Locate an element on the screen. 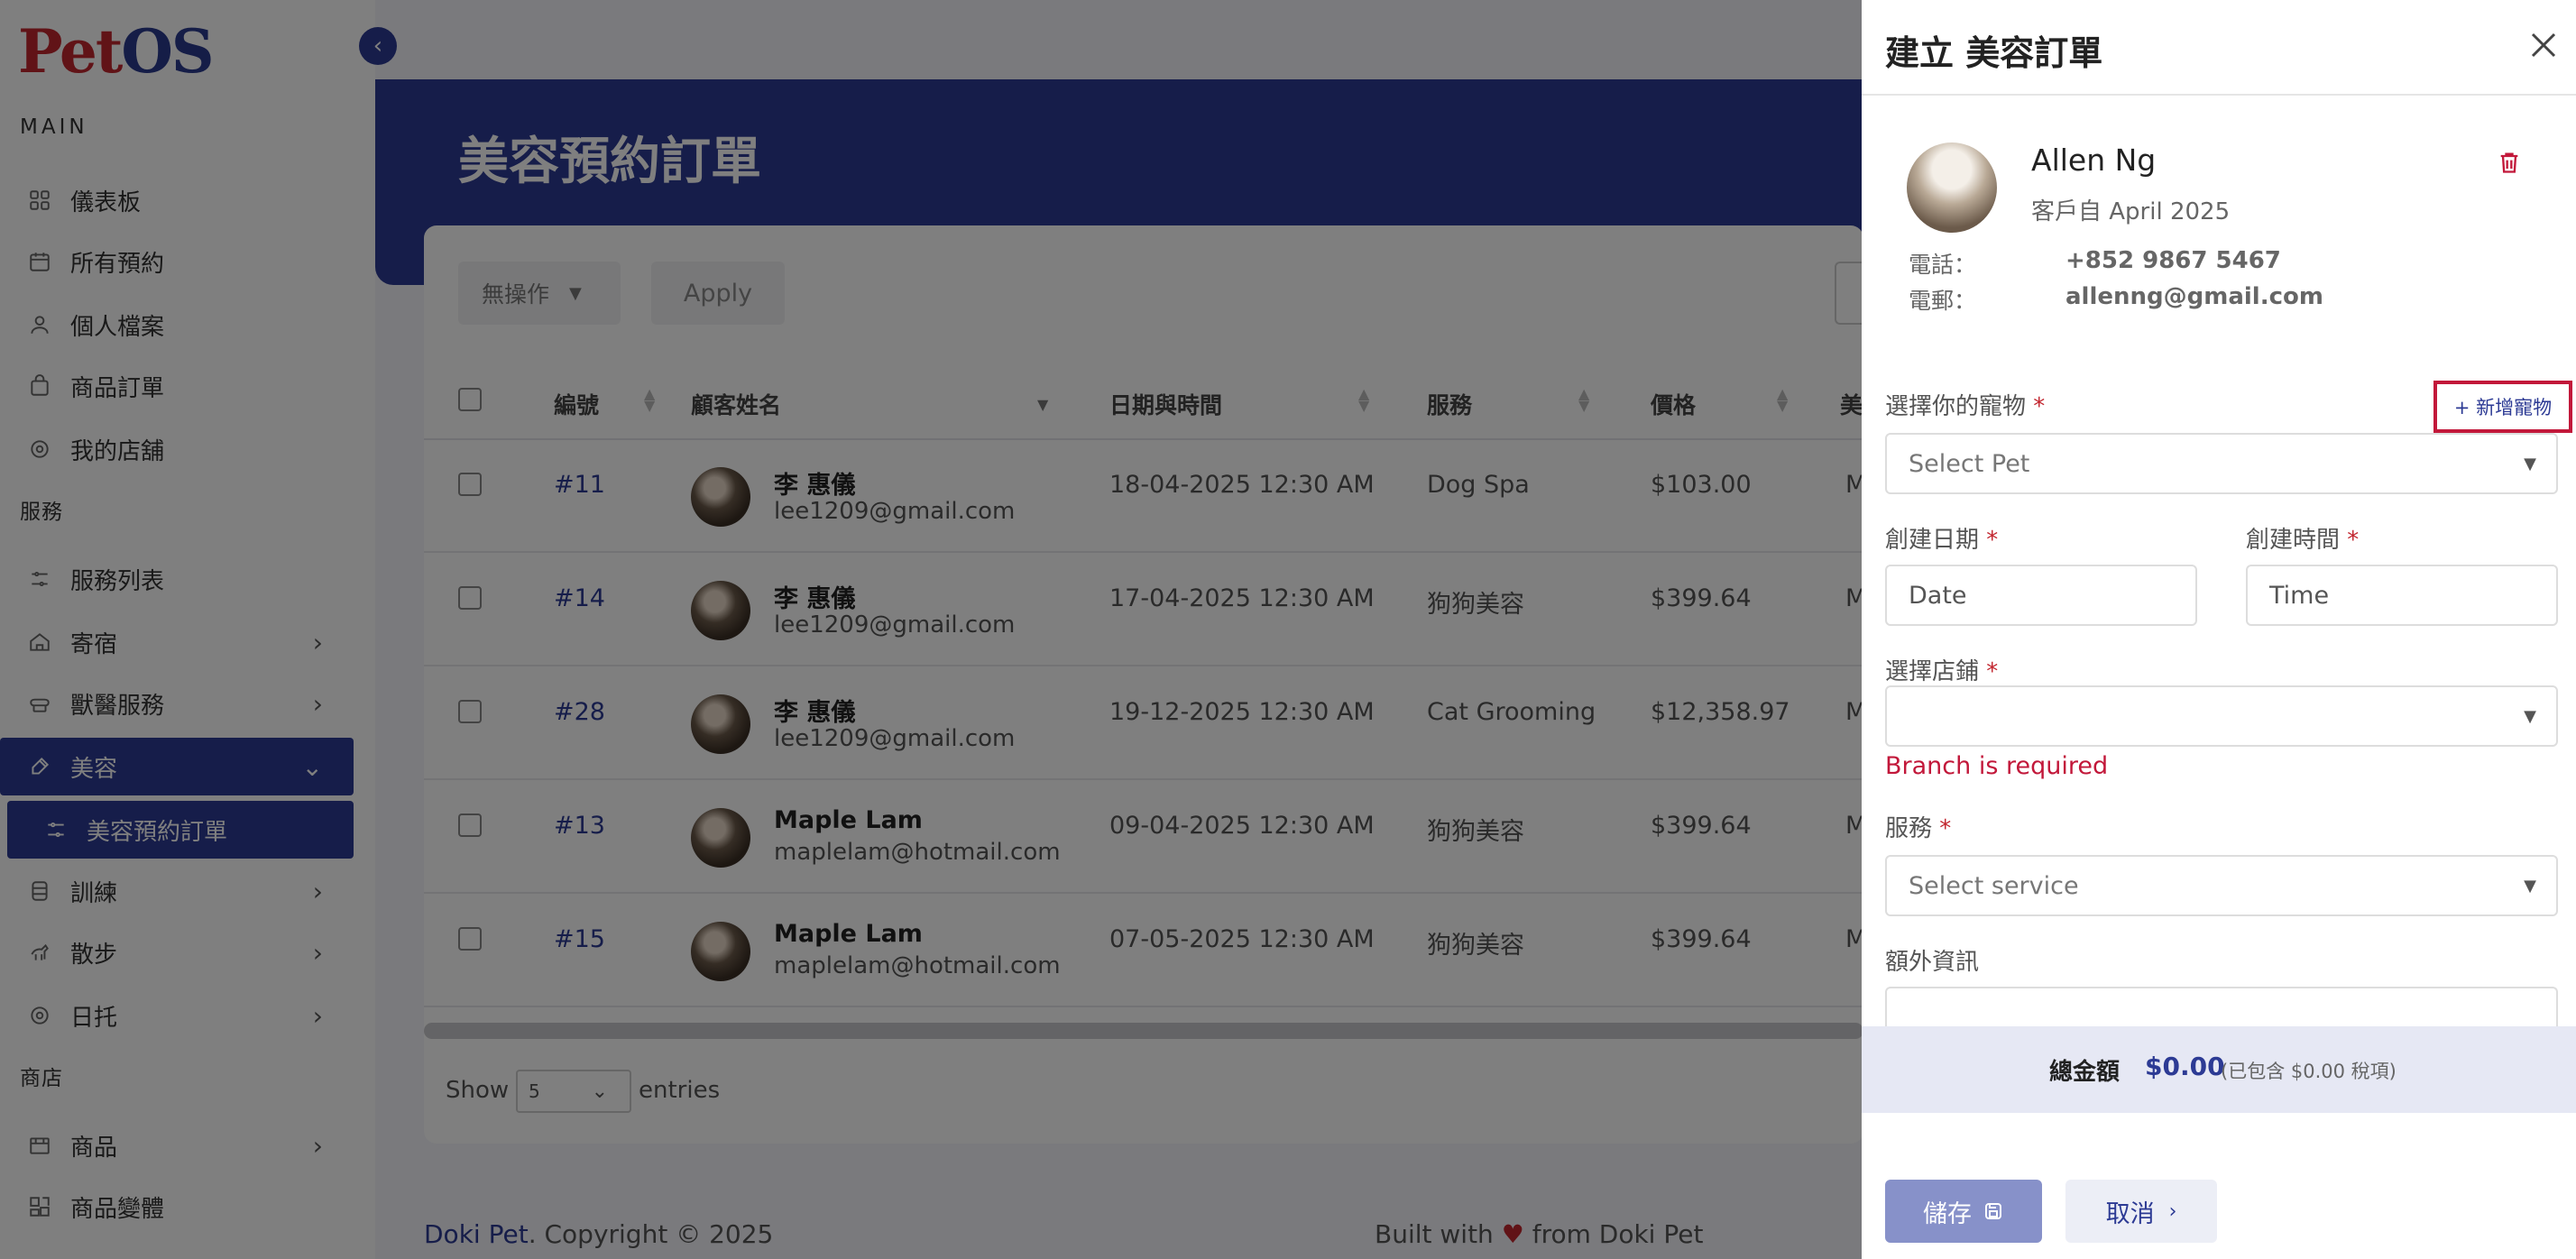  close-icon is located at coordinates (2543, 45).